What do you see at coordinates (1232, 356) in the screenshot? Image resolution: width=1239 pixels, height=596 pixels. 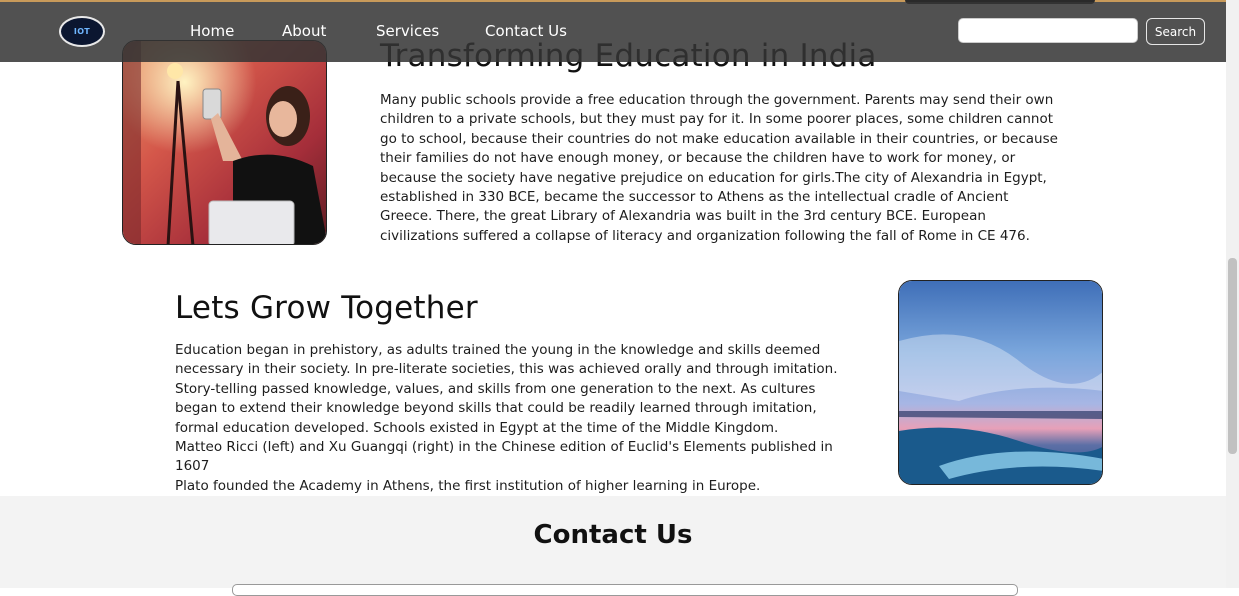 I see `scrollbar-thumb` at bounding box center [1232, 356].